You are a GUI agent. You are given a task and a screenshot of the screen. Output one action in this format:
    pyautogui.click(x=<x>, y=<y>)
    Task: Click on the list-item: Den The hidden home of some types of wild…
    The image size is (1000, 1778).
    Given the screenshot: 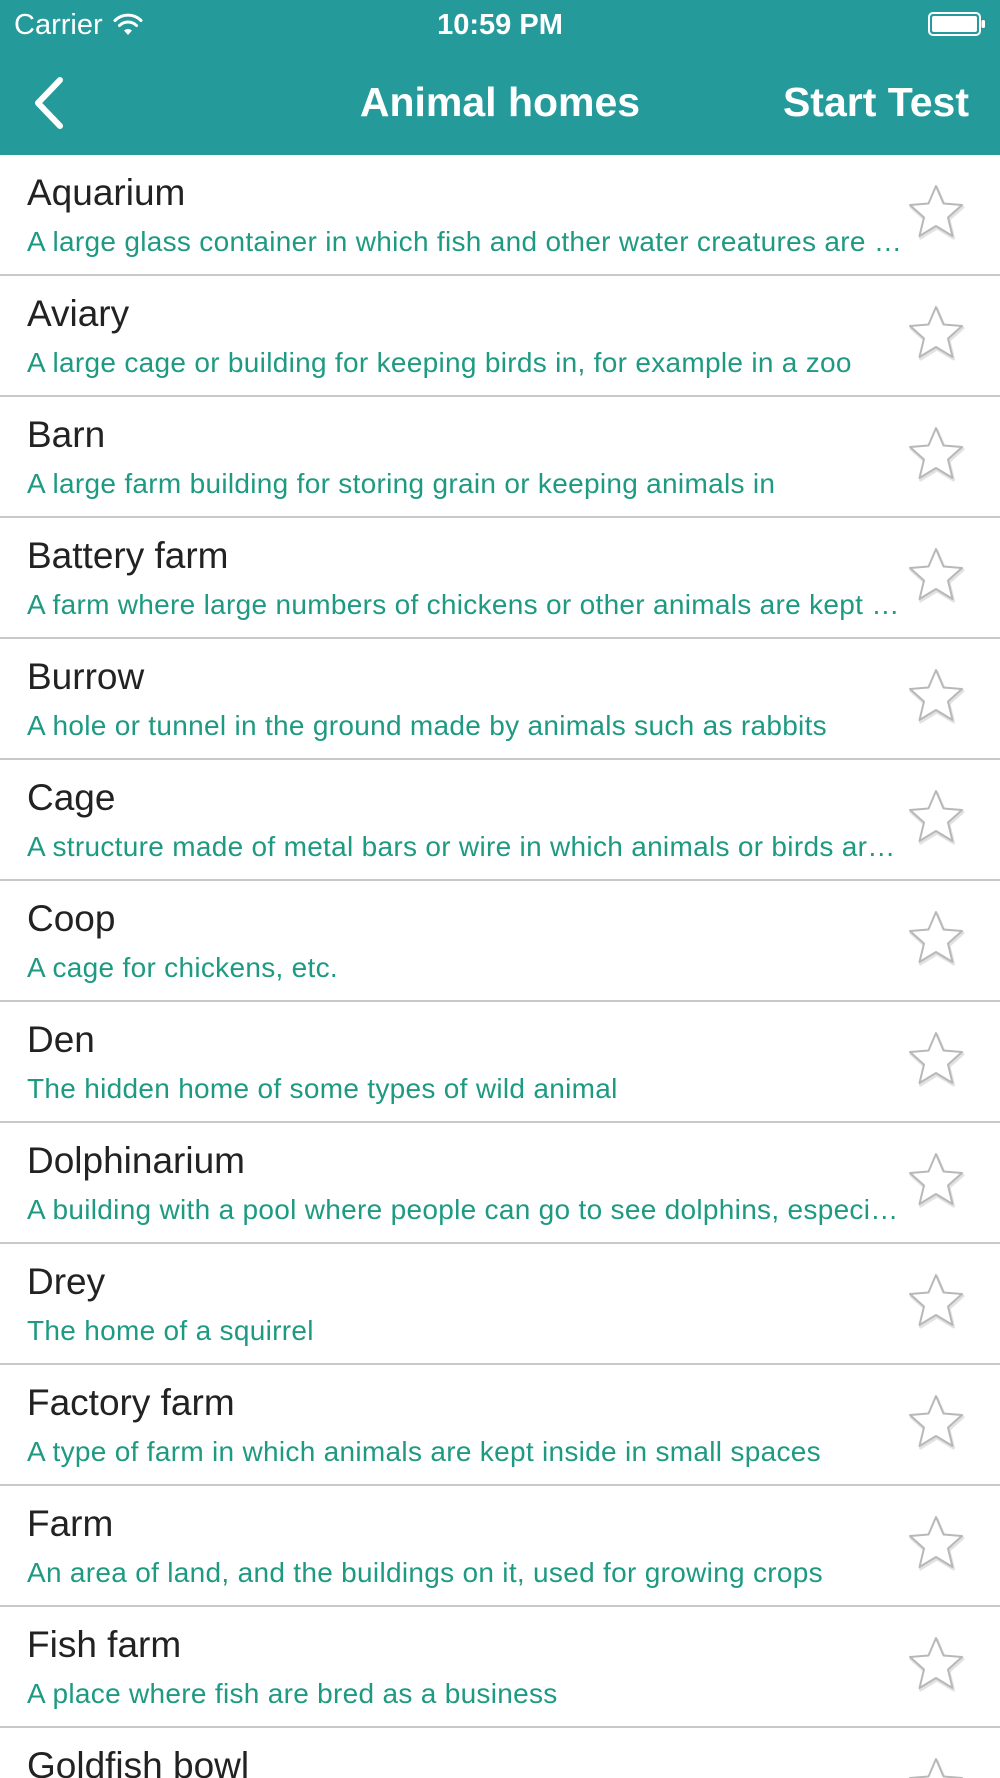 What is the action you would take?
    pyautogui.click(x=500, y=1062)
    